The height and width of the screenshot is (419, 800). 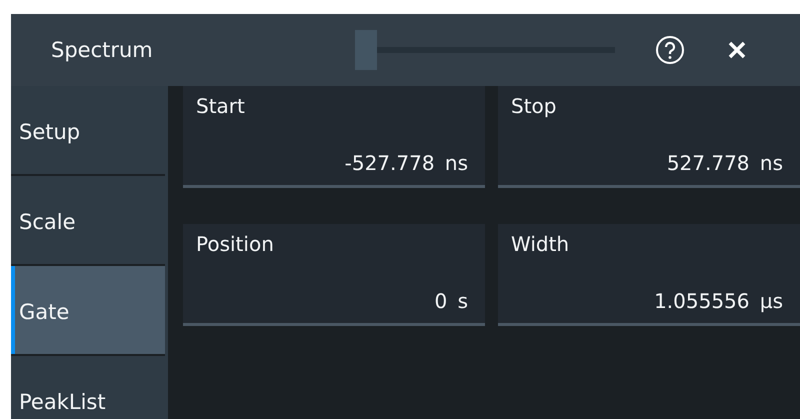 I want to click on window-title: Spectrum, so click(x=102, y=50).